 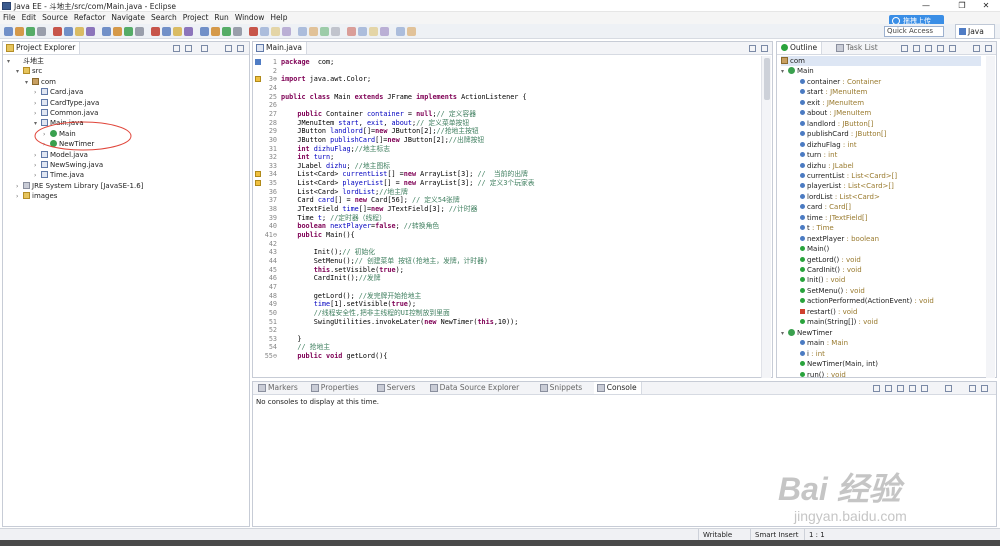 I want to click on code-line: package com;, so click(x=307, y=62).